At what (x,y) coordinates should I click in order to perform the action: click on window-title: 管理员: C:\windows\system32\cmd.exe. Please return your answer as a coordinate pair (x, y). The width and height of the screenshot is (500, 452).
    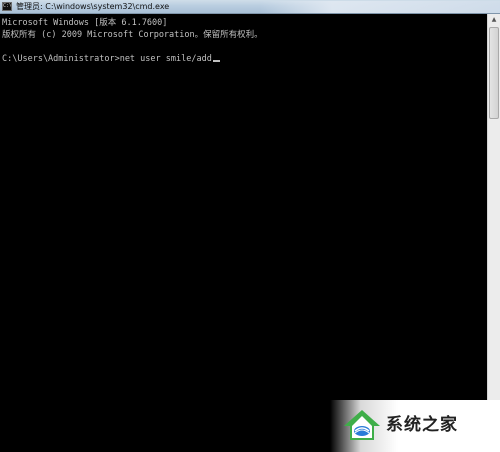
    Looking at the image, I should click on (93, 6).